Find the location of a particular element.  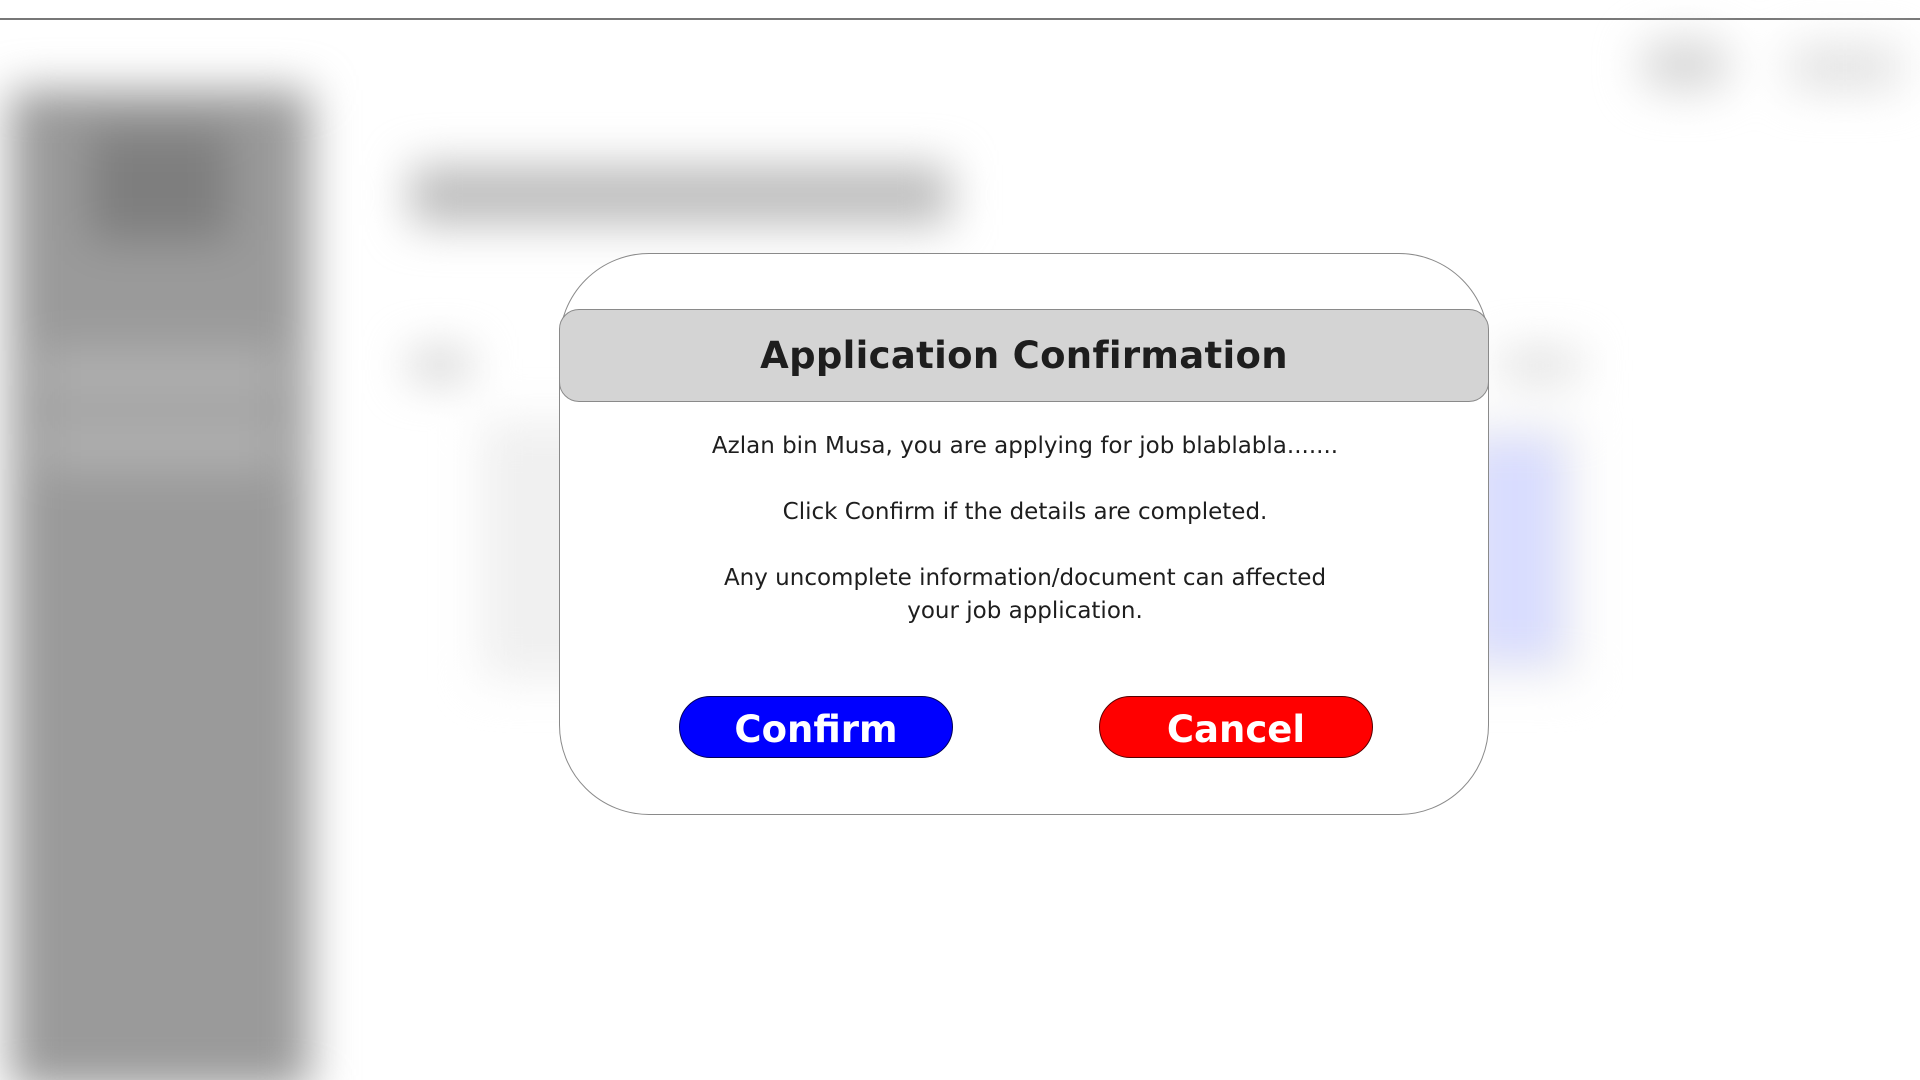

dialog-header: Application Confirmation is located at coordinates (1024, 355).